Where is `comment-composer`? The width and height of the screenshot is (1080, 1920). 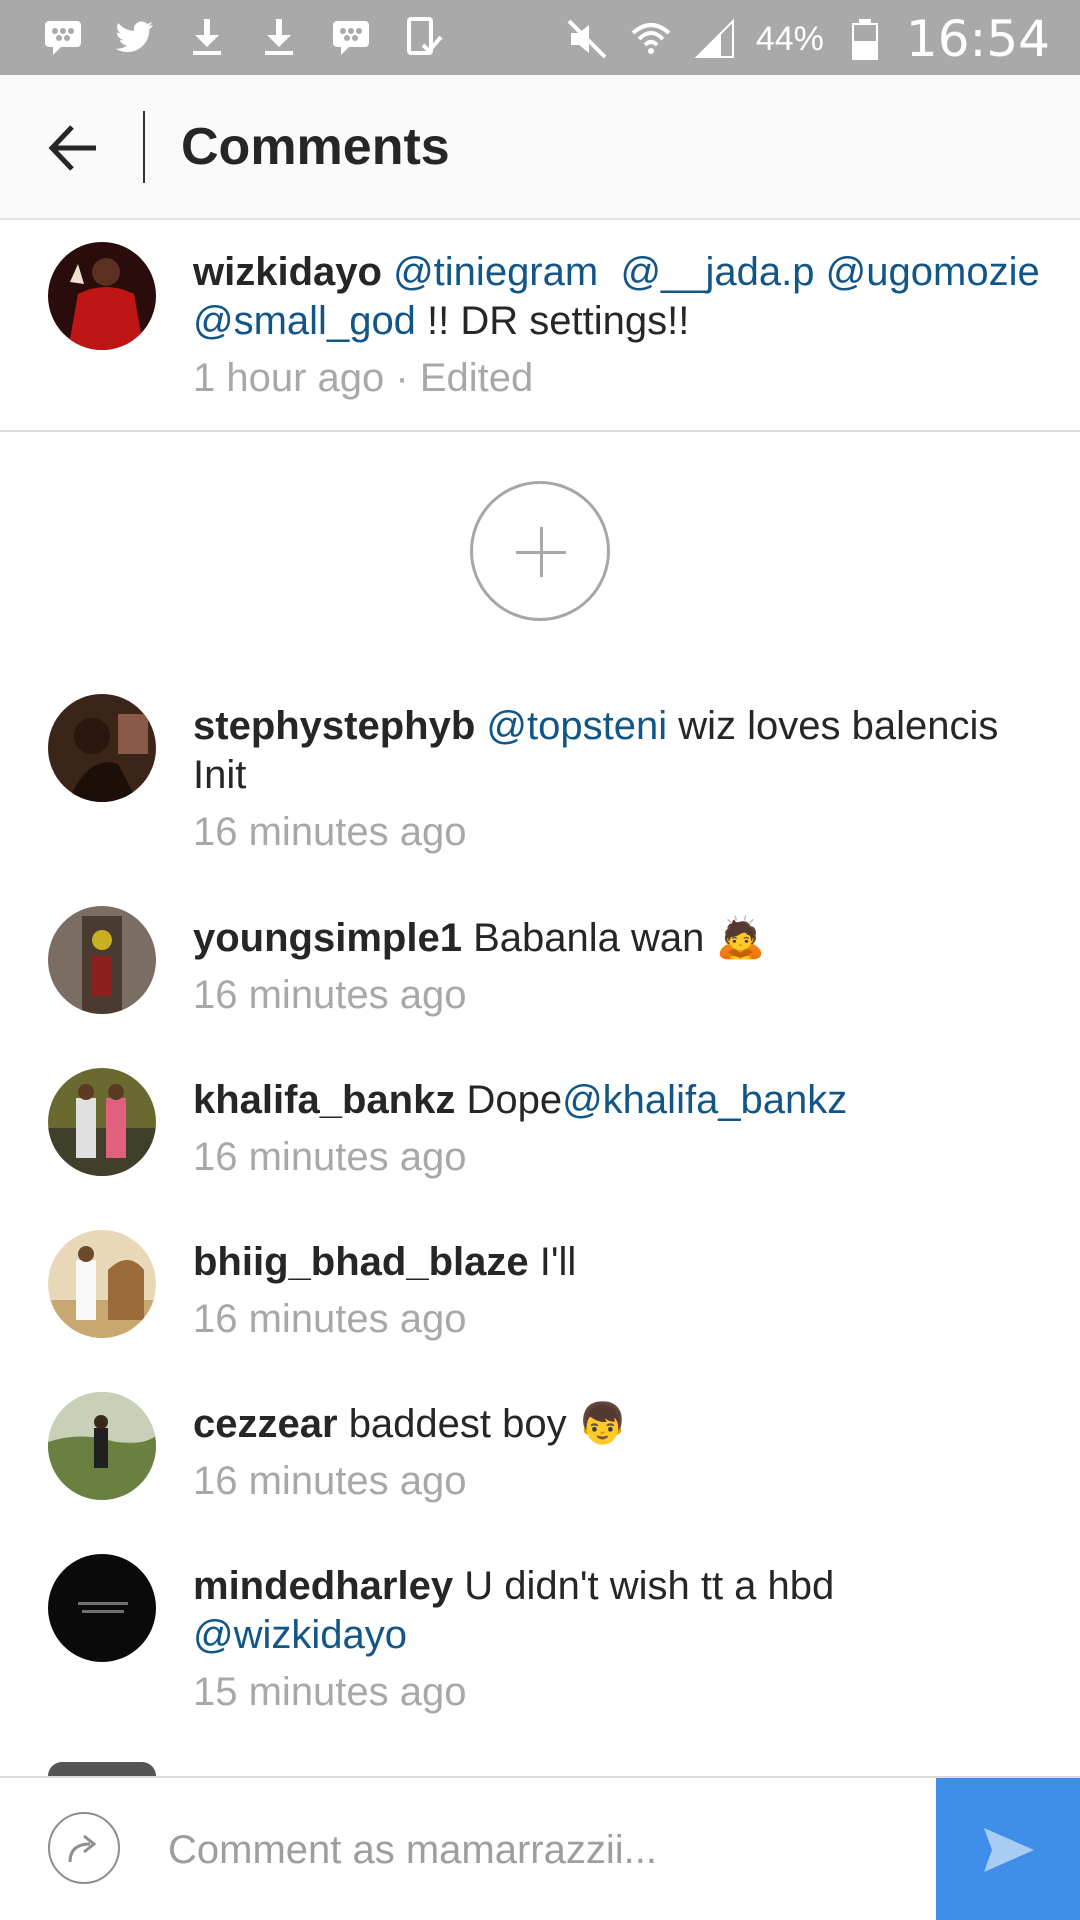
comment-composer is located at coordinates (540, 1848).